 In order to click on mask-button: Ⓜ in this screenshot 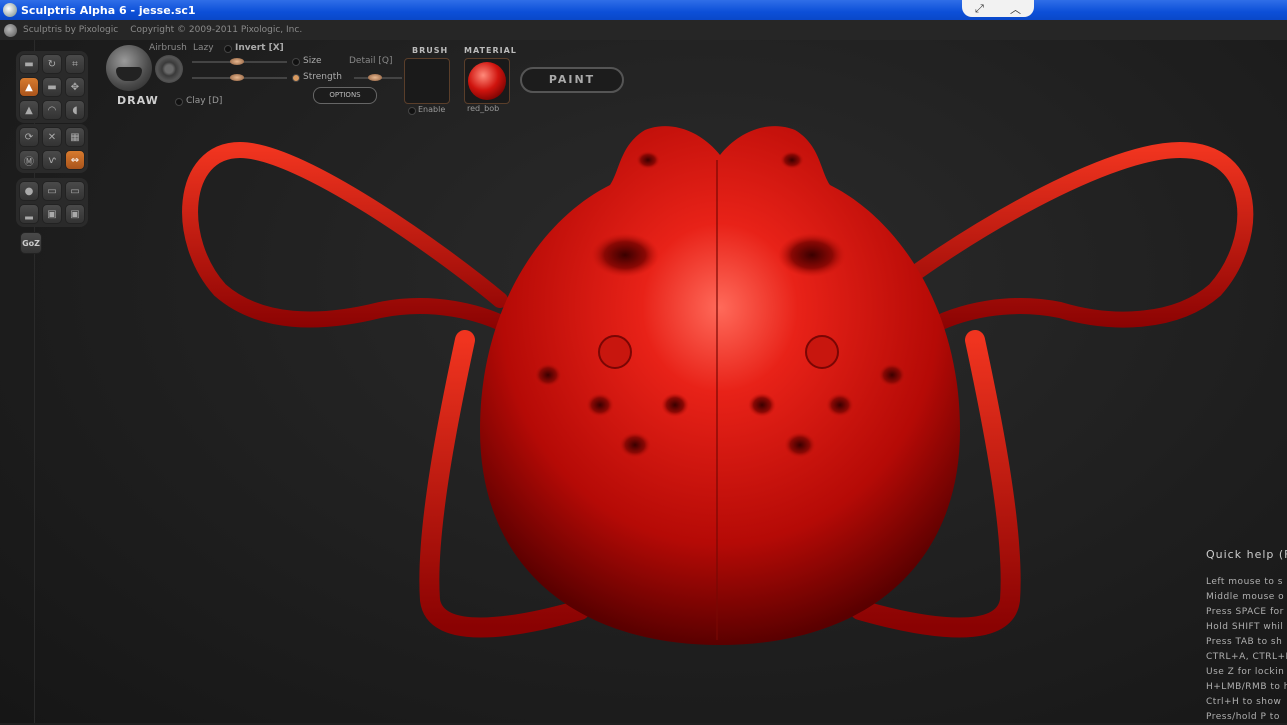, I will do `click(29, 160)`.